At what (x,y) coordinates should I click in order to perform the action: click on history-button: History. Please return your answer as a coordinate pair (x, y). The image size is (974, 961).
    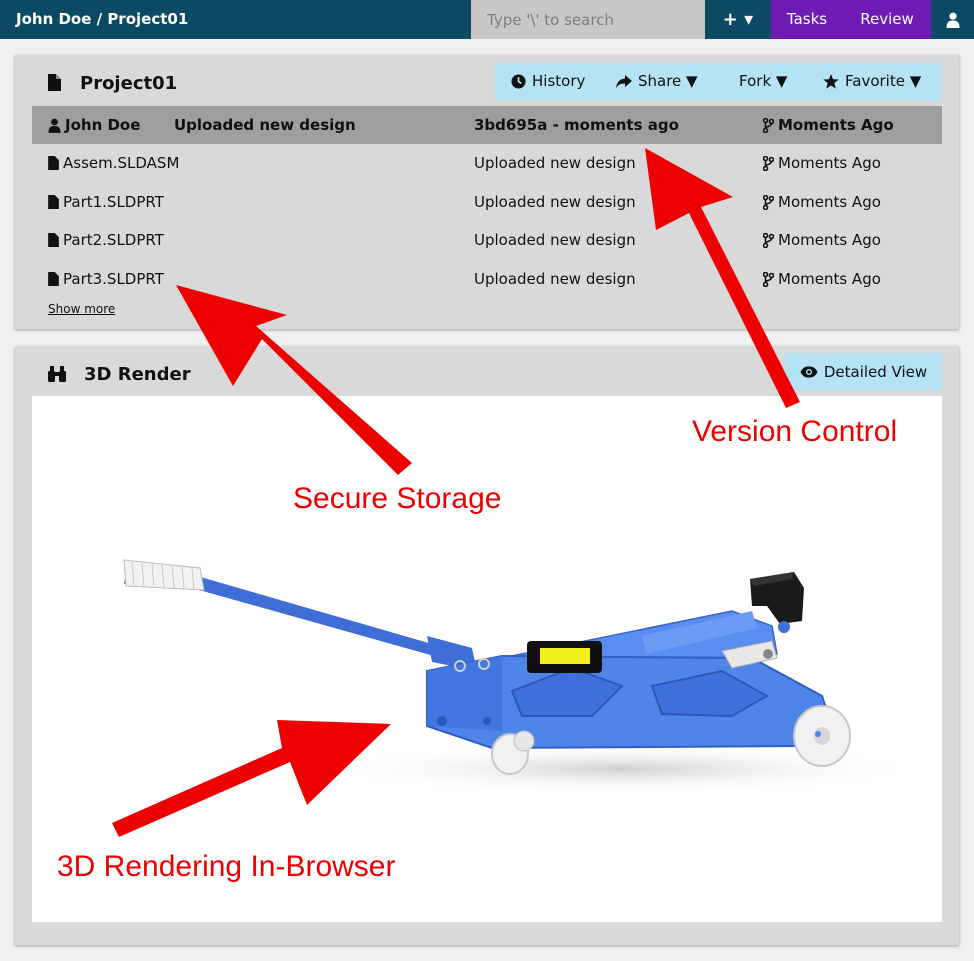
    Looking at the image, I should click on (548, 81).